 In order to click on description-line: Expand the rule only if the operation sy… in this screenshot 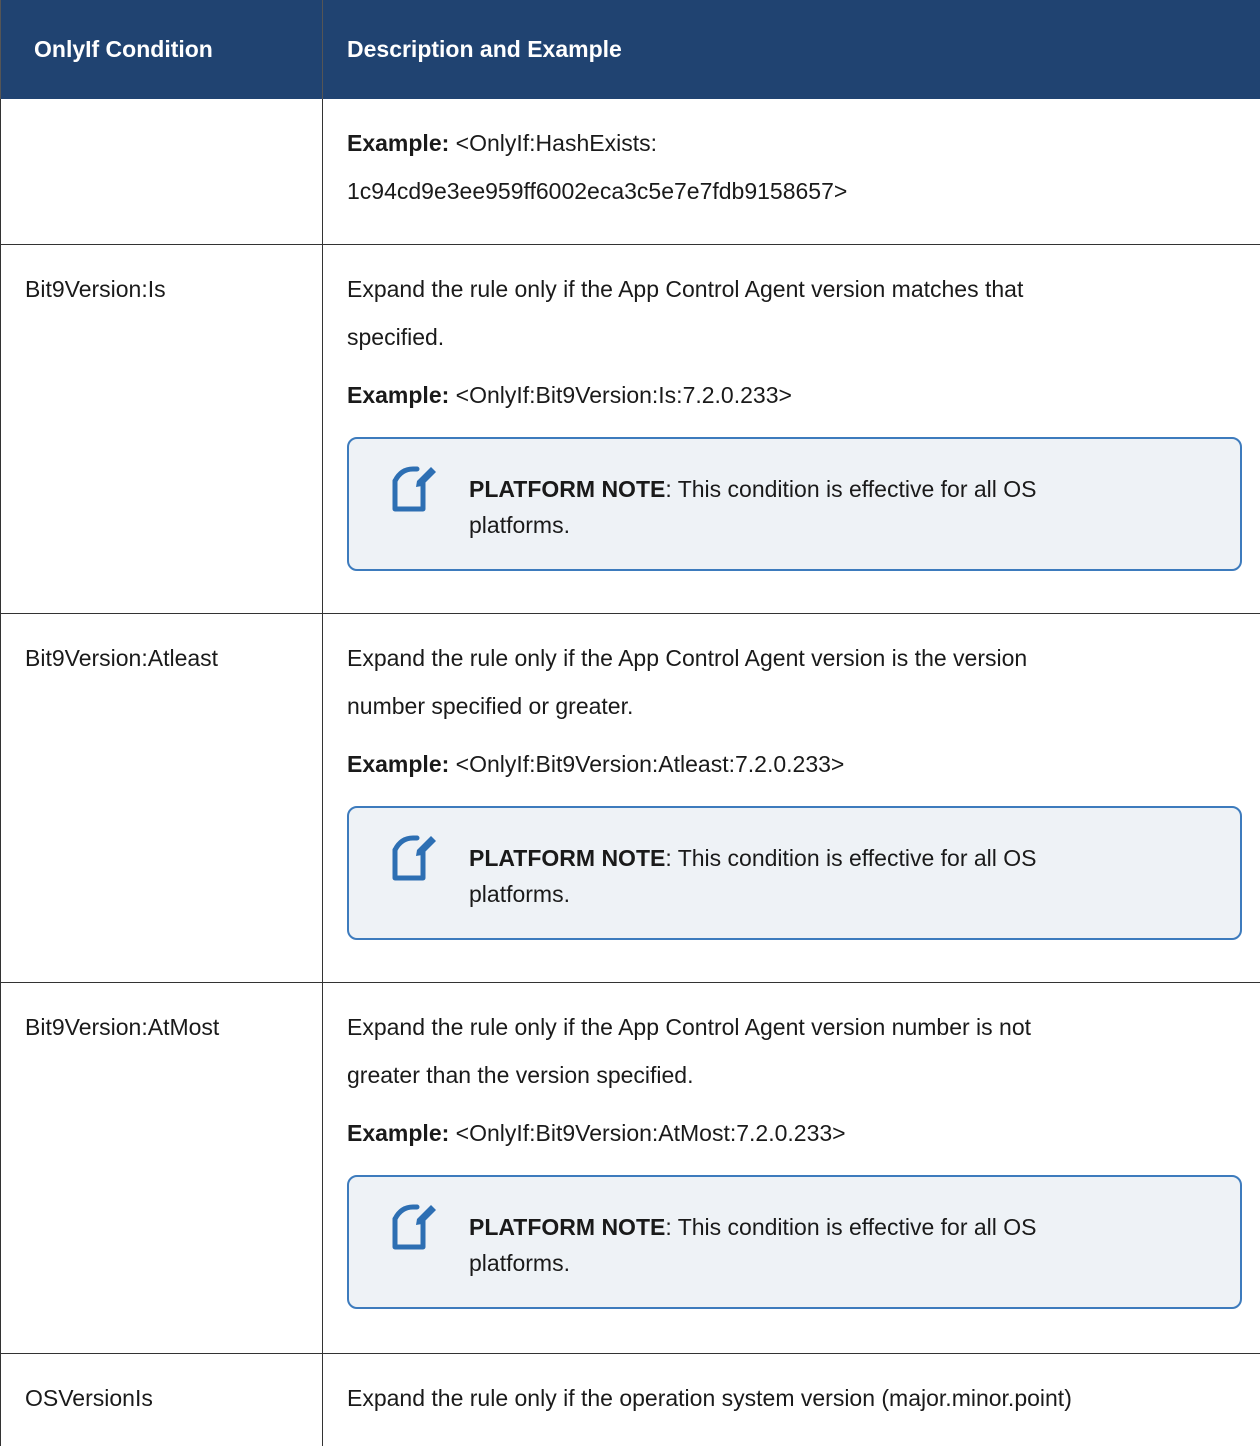, I will do `click(709, 1397)`.